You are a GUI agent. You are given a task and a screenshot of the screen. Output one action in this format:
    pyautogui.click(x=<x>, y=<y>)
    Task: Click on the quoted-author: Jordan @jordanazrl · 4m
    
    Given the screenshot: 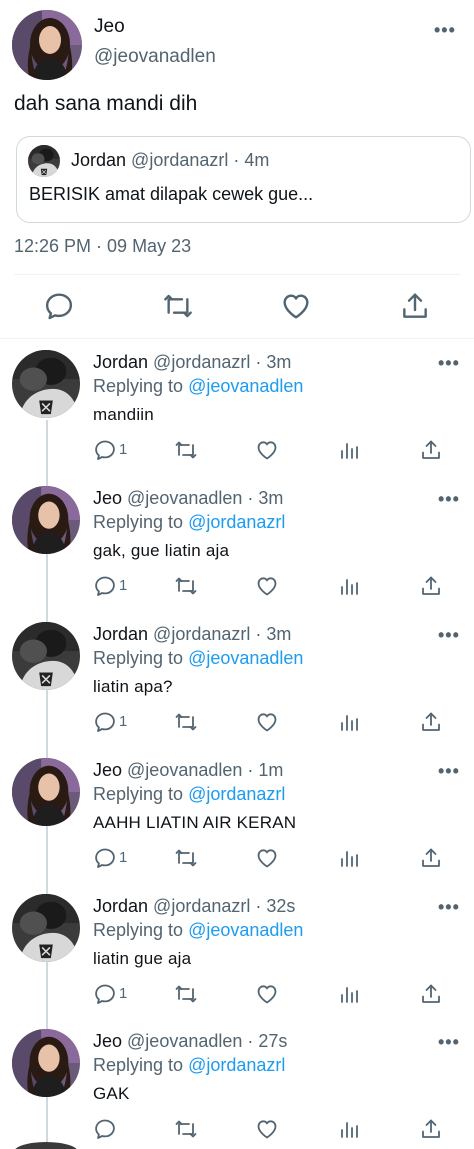 What is the action you would take?
    pyautogui.click(x=170, y=160)
    